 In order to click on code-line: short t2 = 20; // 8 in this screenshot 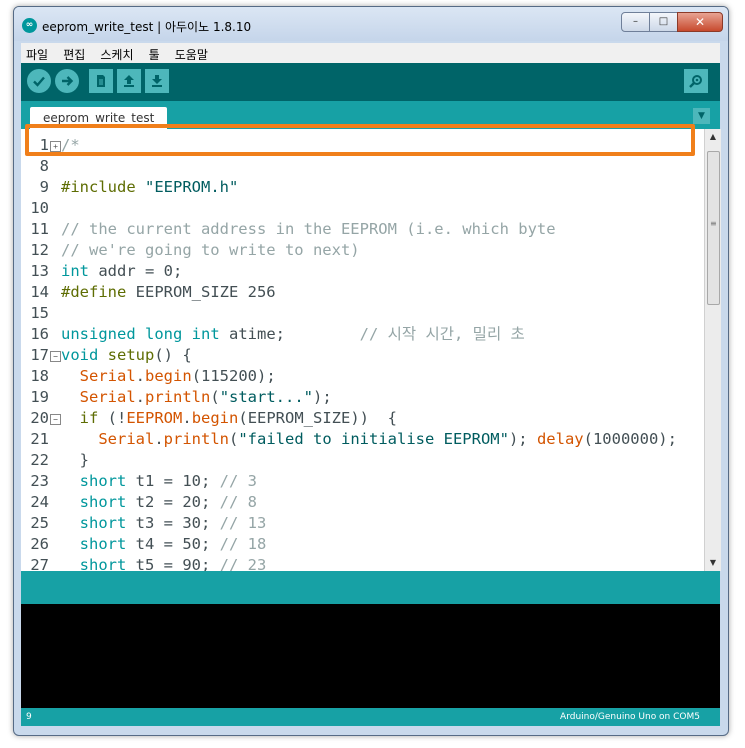, I will do `click(381, 502)`.